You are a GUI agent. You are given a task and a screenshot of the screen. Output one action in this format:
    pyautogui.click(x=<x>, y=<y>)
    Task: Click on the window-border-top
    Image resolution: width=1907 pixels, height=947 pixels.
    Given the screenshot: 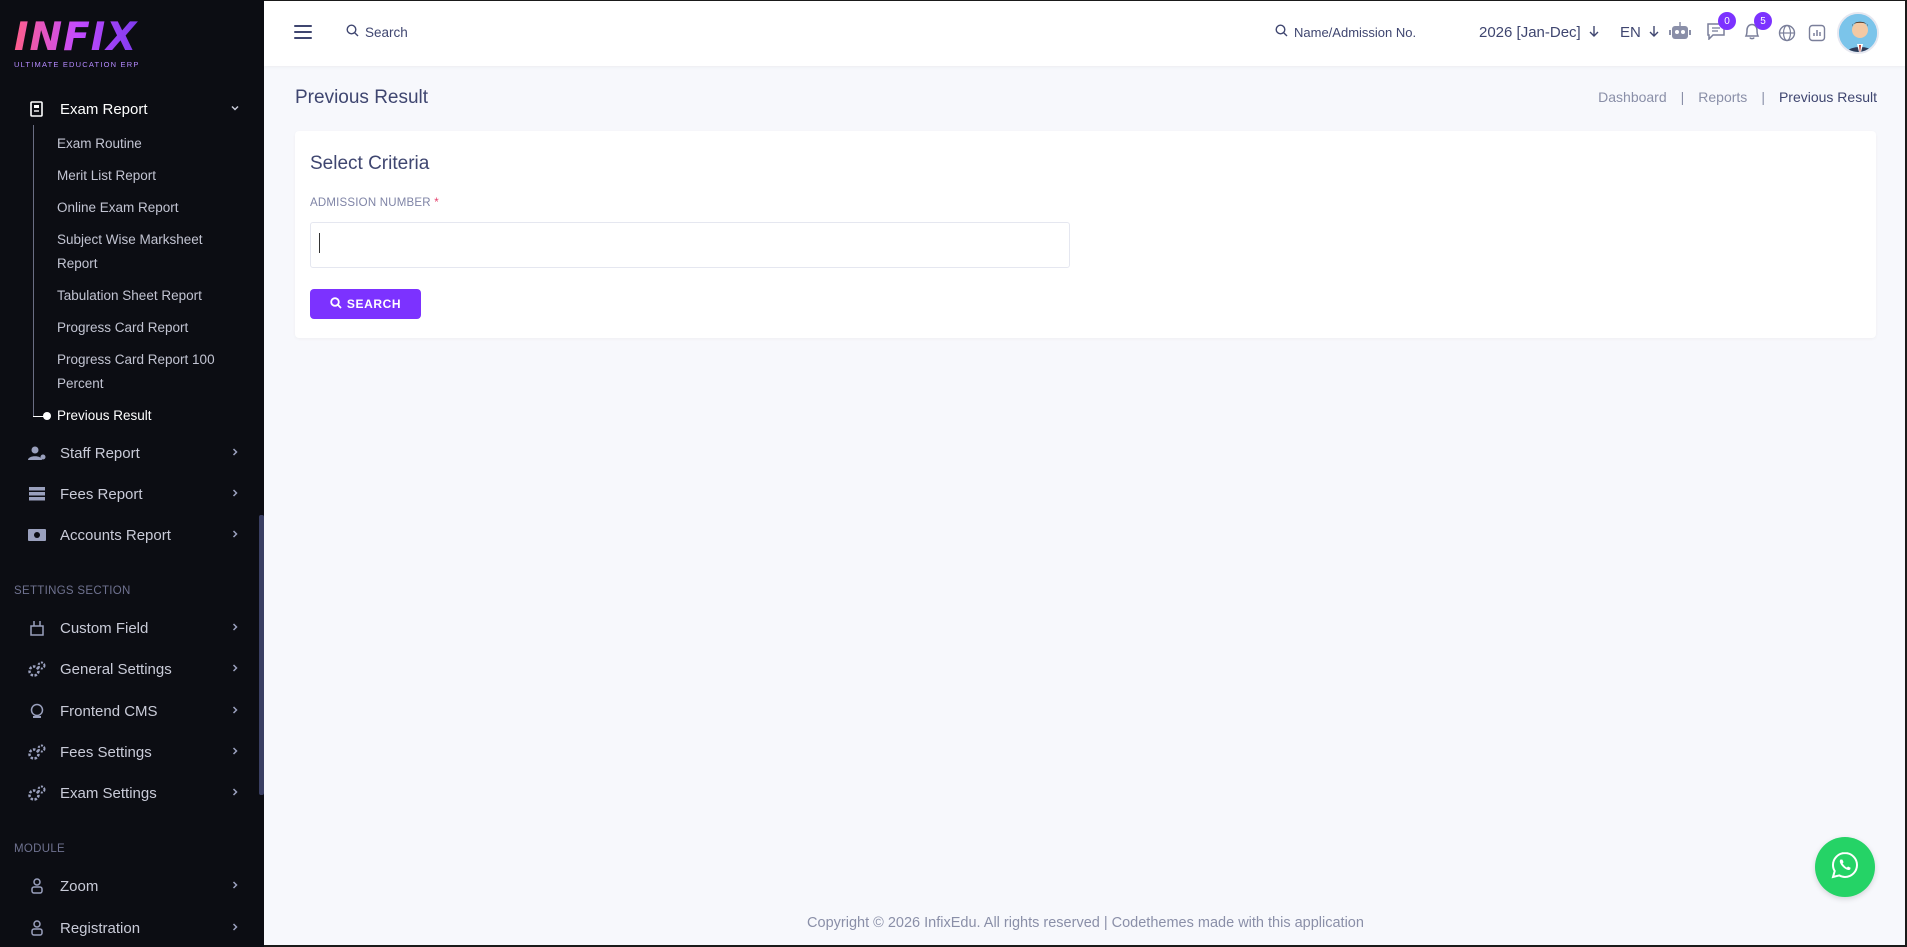 What is the action you would take?
    pyautogui.click(x=1085, y=0)
    